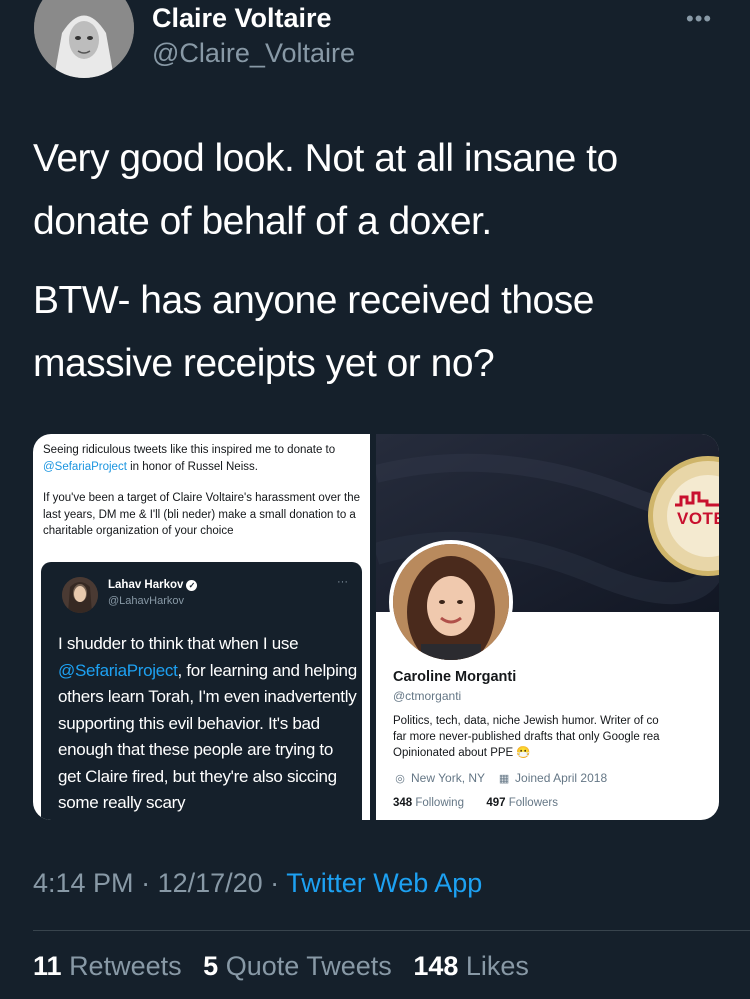 The width and height of the screenshot is (750, 999). Describe the element at coordinates (384, 883) in the screenshot. I see `source-app-link: Twitter Web App` at that location.